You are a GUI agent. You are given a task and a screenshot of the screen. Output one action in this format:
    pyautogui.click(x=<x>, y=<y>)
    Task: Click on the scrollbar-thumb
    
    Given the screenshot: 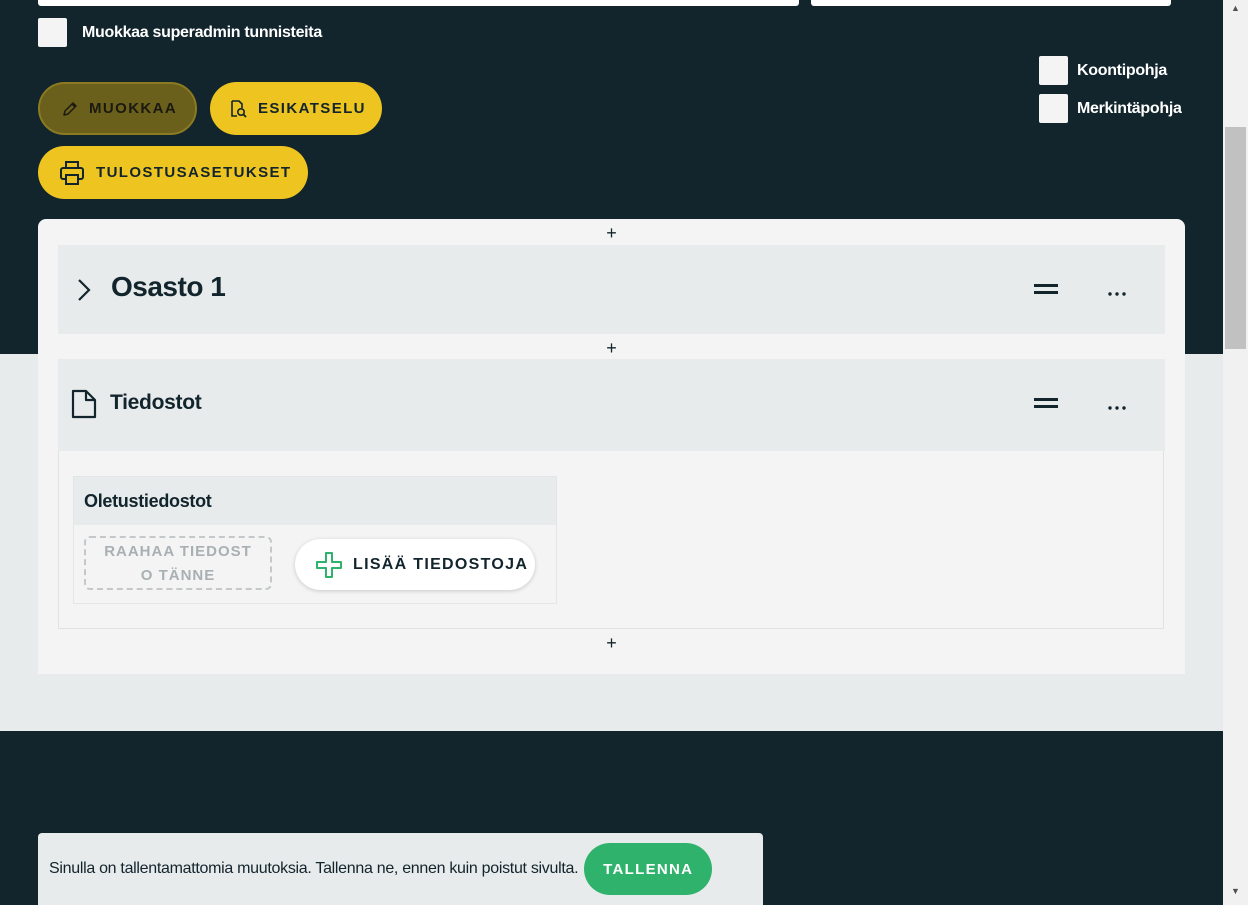 What is the action you would take?
    pyautogui.click(x=1235, y=238)
    